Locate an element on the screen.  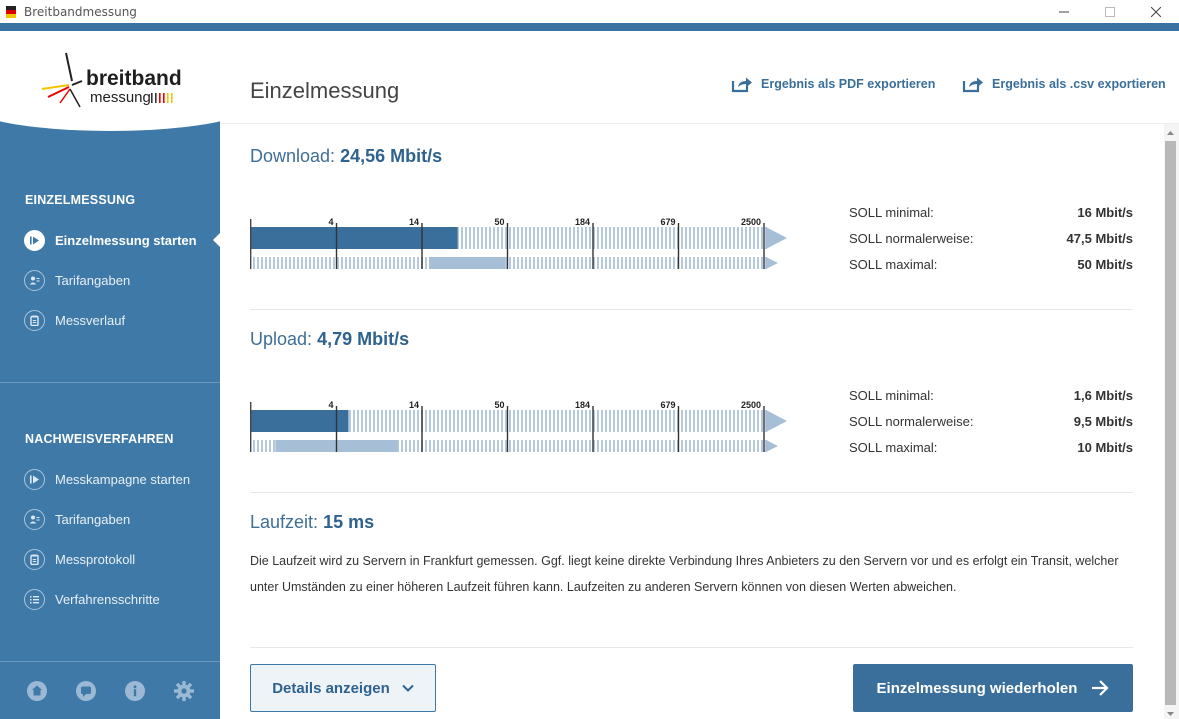
share-export-icon is located at coordinates (972, 85).